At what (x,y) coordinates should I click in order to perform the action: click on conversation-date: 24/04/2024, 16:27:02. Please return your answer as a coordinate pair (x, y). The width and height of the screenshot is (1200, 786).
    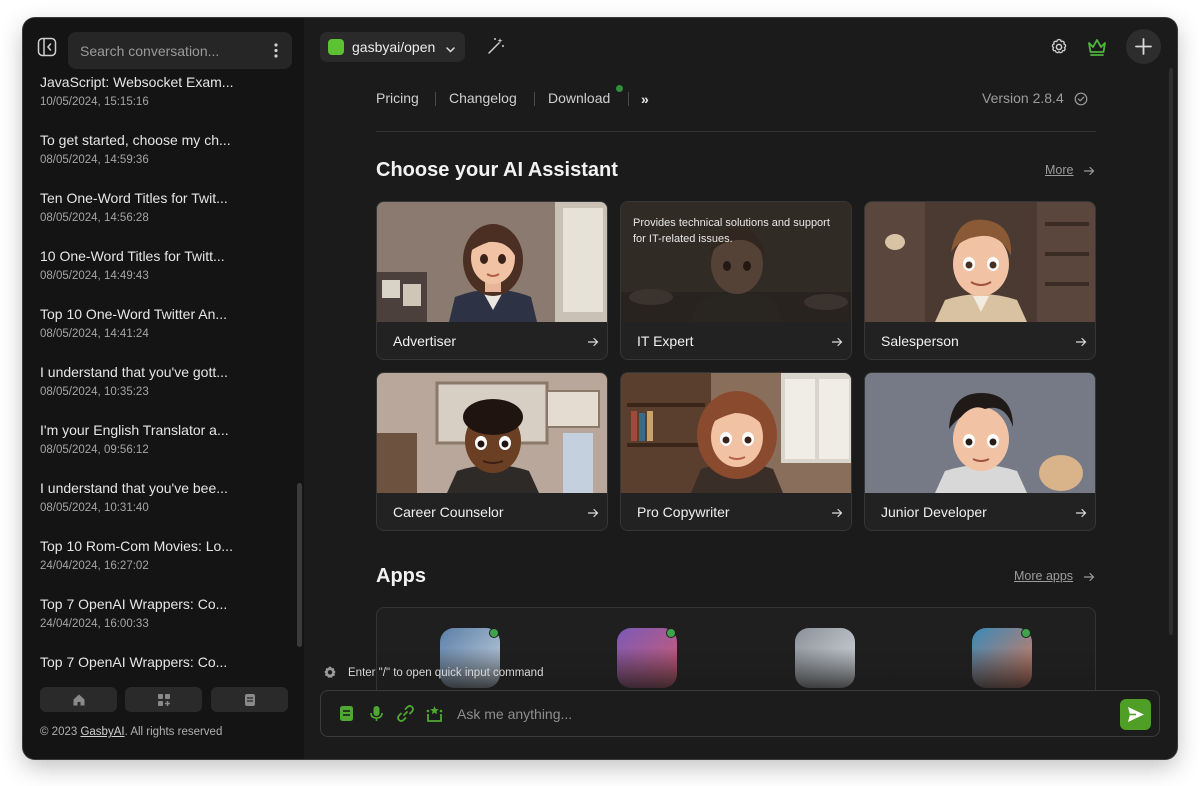
    Looking at the image, I should click on (94, 566).